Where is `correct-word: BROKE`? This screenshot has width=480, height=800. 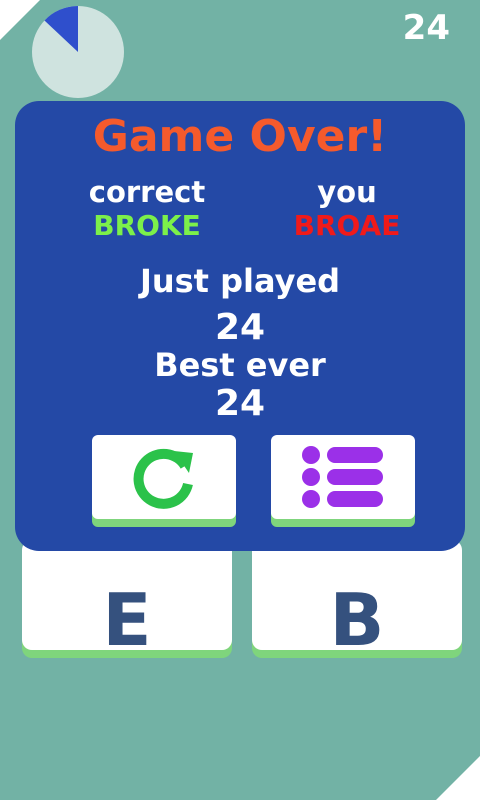 correct-word: BROKE is located at coordinates (147, 225).